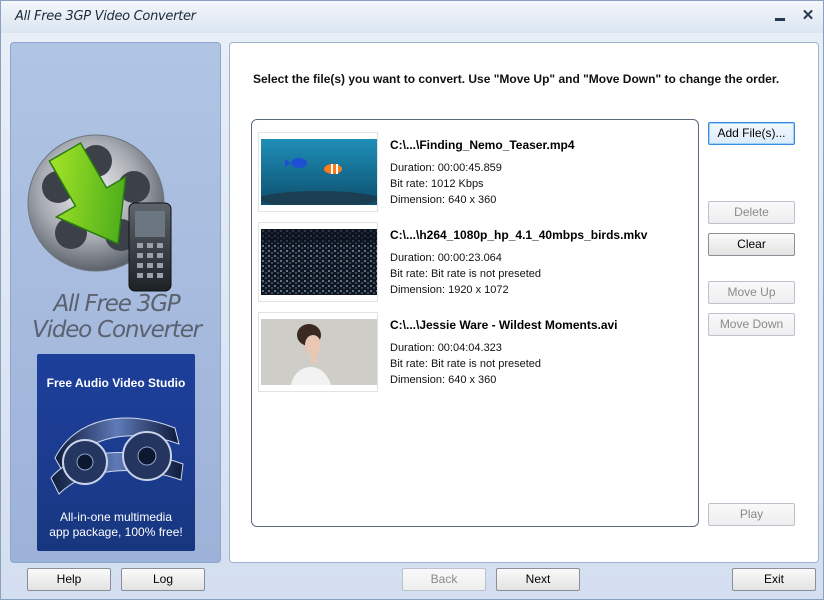  I want to click on minimize-button, so click(780, 15).